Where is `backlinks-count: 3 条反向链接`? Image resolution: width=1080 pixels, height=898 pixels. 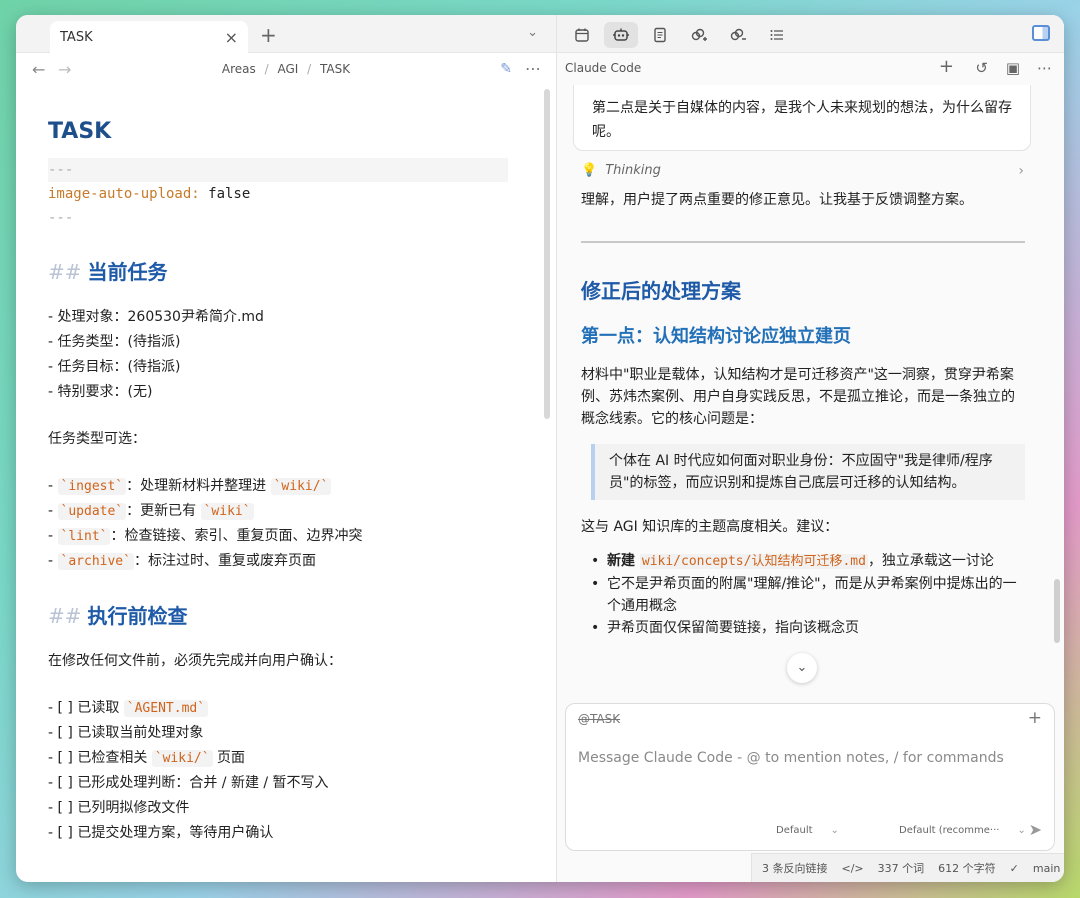
backlinks-count: 3 条反向链接 is located at coordinates (795, 868).